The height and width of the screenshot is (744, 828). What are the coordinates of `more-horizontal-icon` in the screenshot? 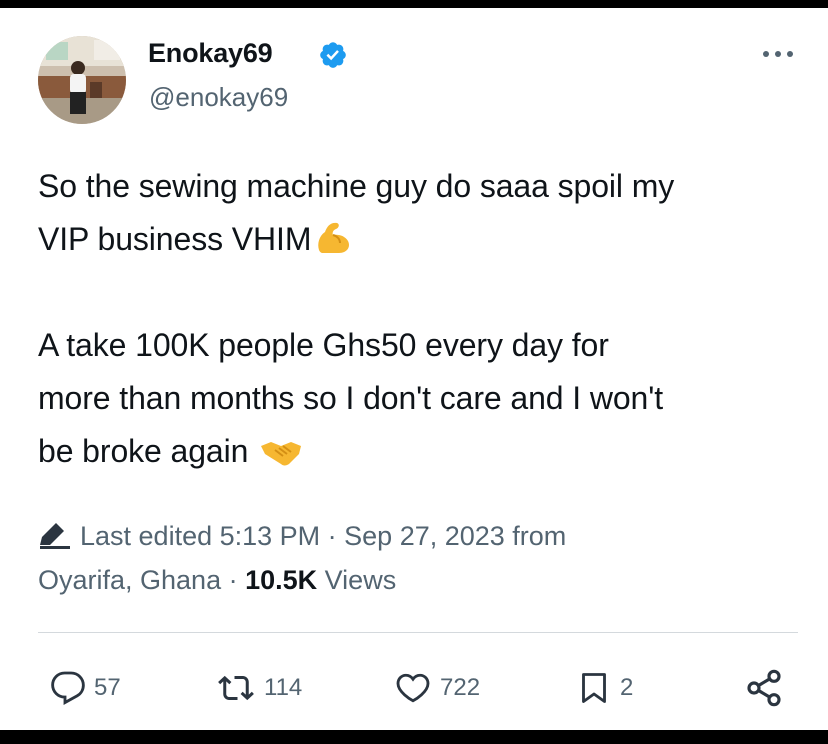 It's located at (778, 54).